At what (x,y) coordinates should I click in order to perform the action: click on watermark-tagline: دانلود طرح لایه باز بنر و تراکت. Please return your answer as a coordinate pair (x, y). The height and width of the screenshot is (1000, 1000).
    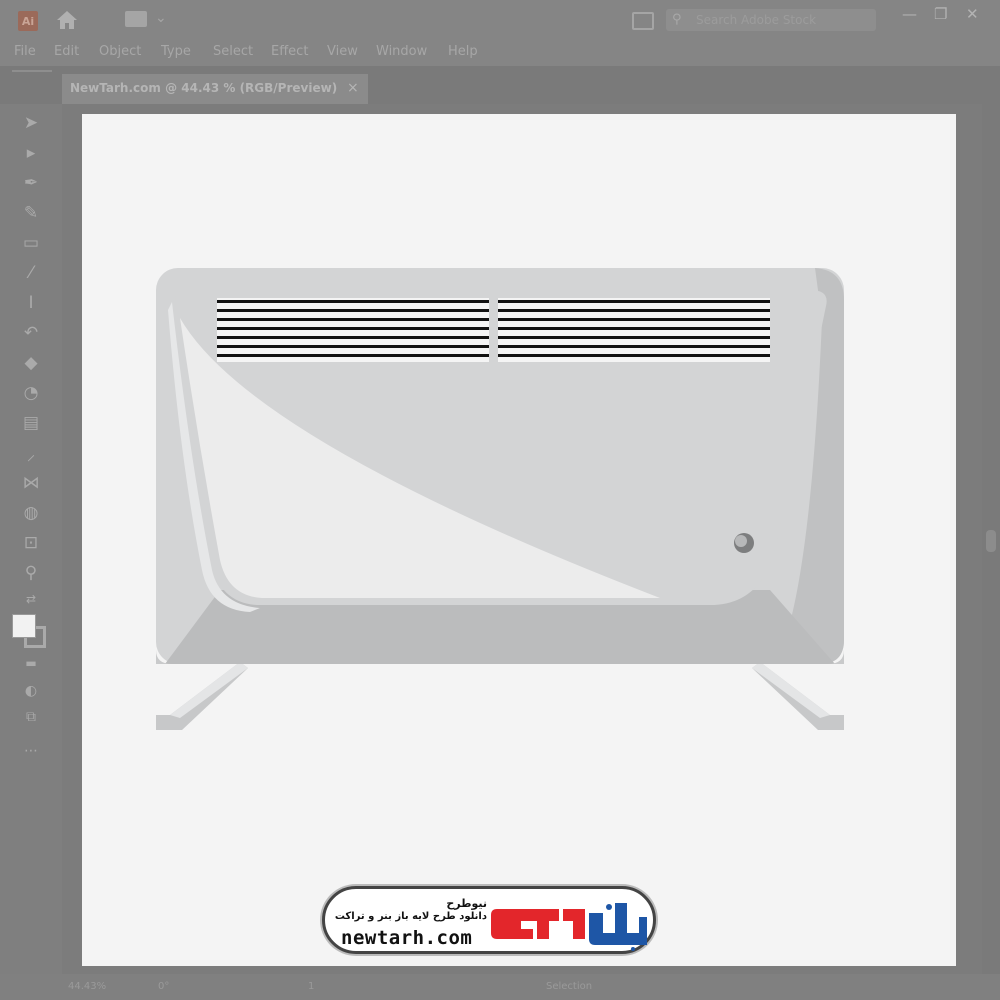
    Looking at the image, I should click on (410, 916).